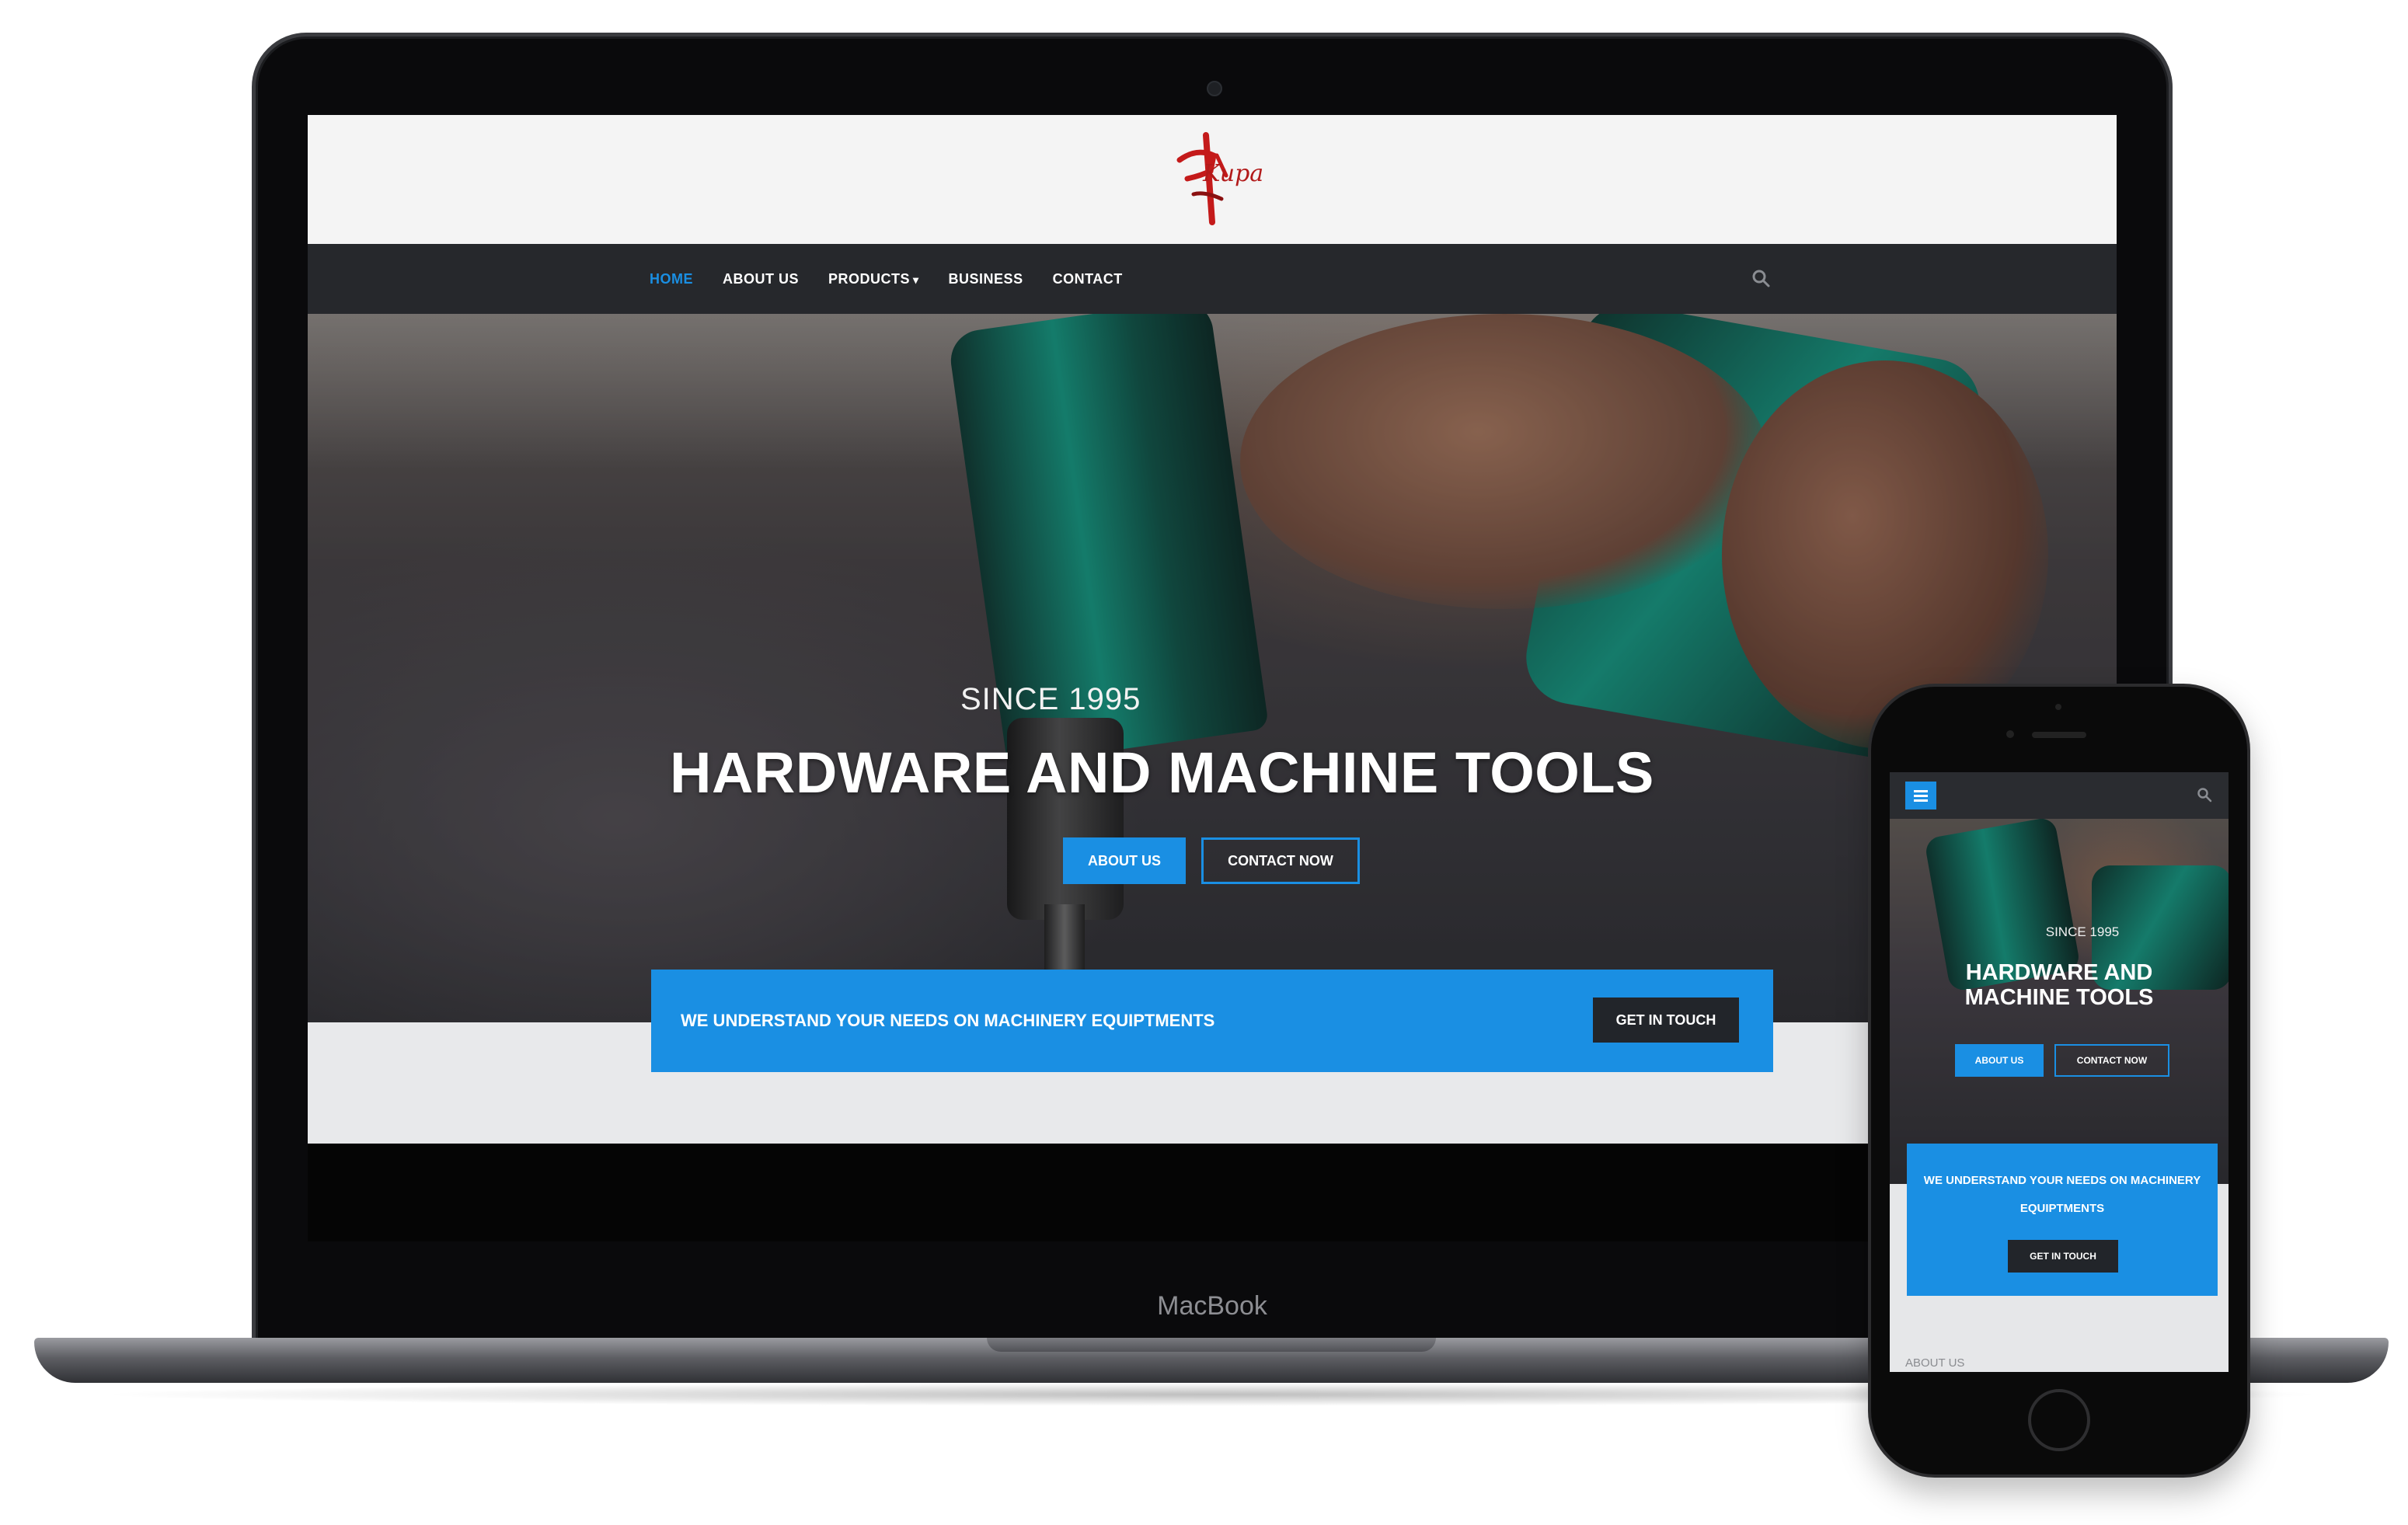 This screenshot has height=1525, width=2408. What do you see at coordinates (986, 279) in the screenshot?
I see `nav-item-business: BUSINESS` at bounding box center [986, 279].